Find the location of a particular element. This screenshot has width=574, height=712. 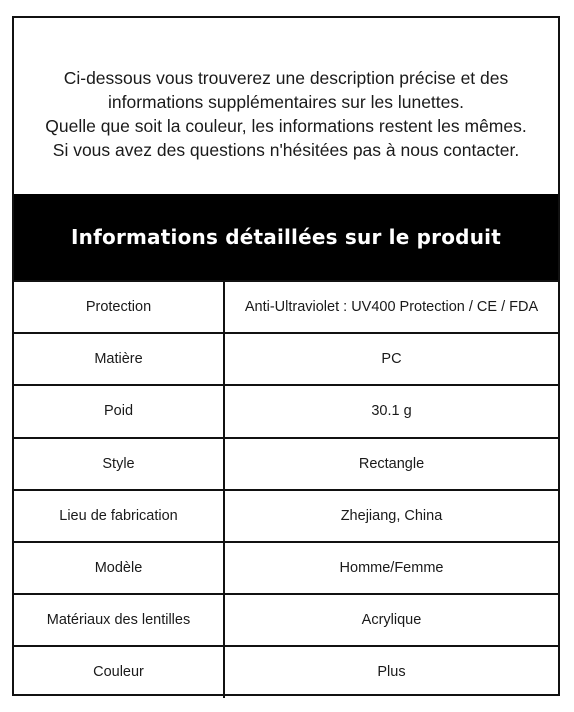

spec-value: Rectangle is located at coordinates (390, 463).